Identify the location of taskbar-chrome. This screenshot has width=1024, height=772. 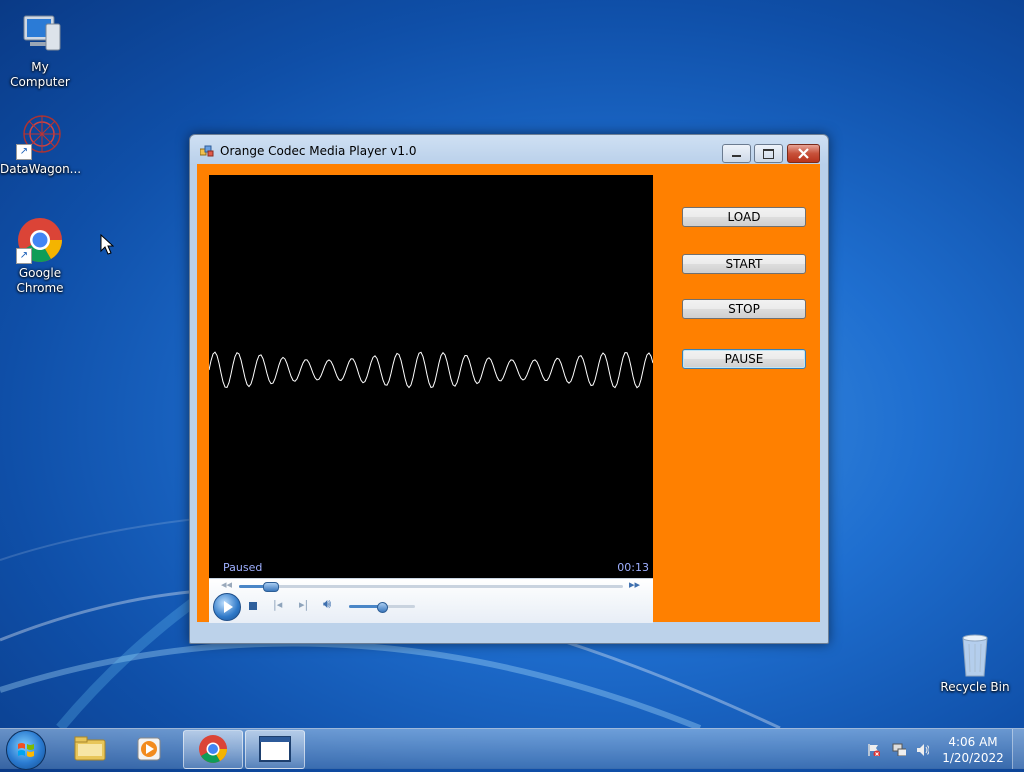
(213, 749).